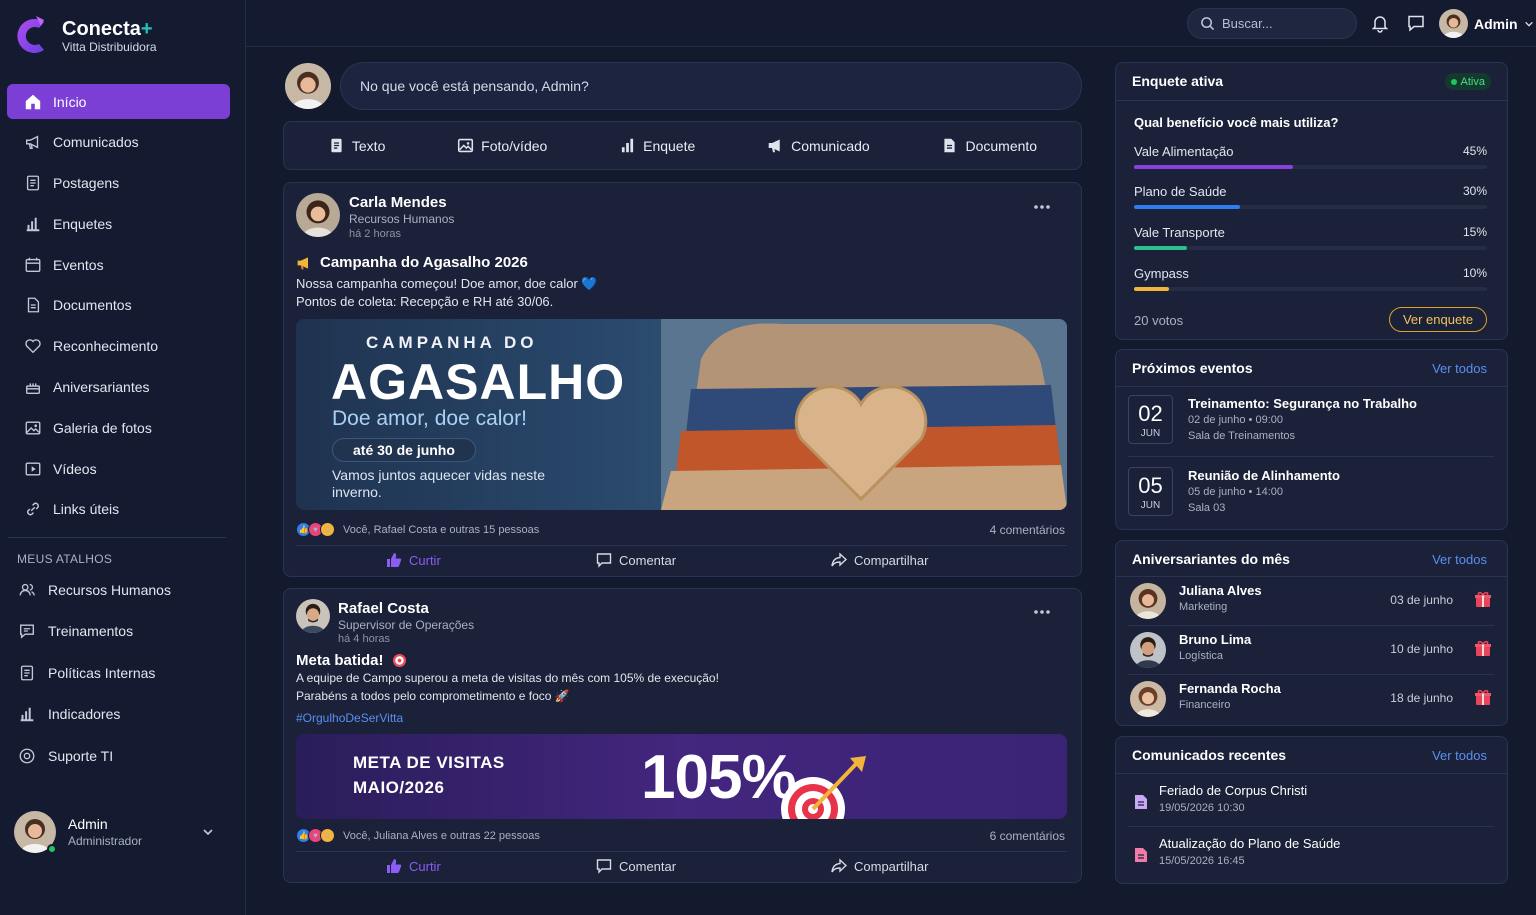 Image resolution: width=1536 pixels, height=915 pixels. Describe the element at coordinates (368, 145) in the screenshot. I see `post-type-label: Texto` at that location.